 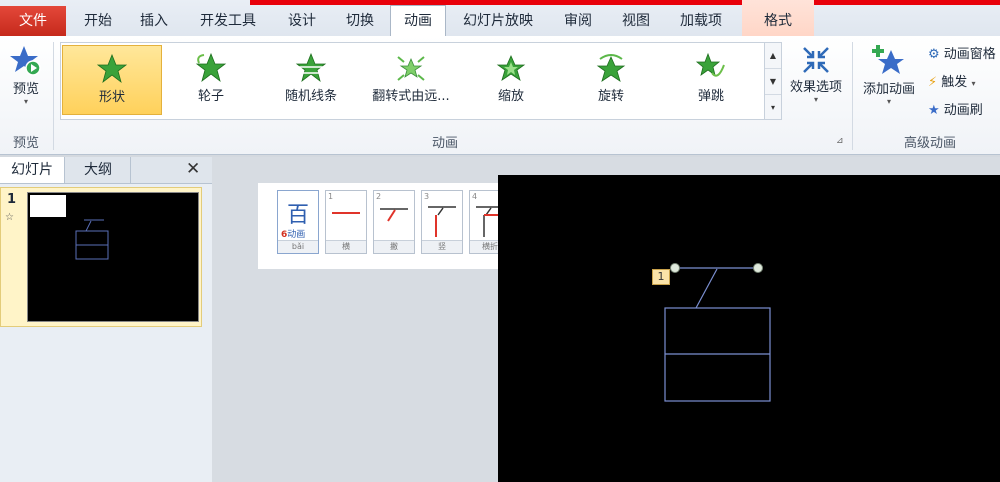 I want to click on scroll-down-icon: ▼, so click(x=773, y=82).